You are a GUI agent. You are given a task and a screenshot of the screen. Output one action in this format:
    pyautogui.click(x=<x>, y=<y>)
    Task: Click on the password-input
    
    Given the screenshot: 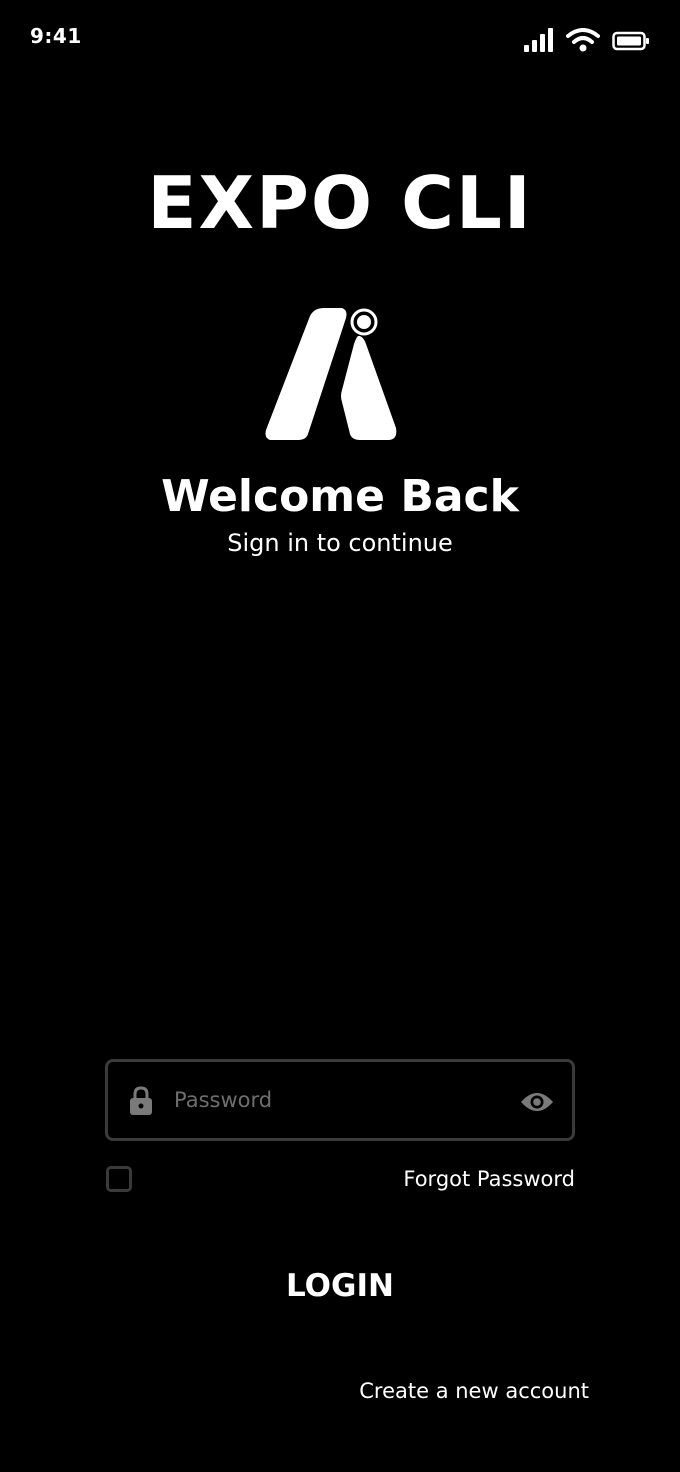 What is the action you would take?
    pyautogui.click(x=339, y=1100)
    